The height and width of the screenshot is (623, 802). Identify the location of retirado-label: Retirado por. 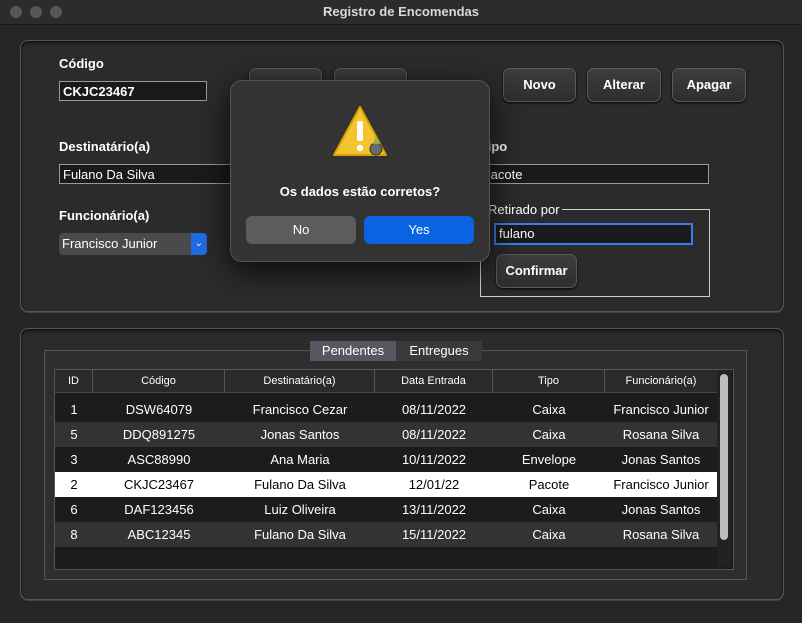
(524, 209).